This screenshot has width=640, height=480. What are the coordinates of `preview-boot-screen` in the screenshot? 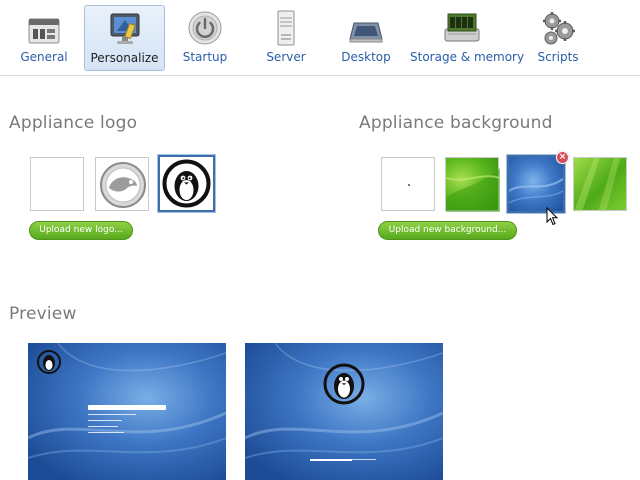 It's located at (344, 411).